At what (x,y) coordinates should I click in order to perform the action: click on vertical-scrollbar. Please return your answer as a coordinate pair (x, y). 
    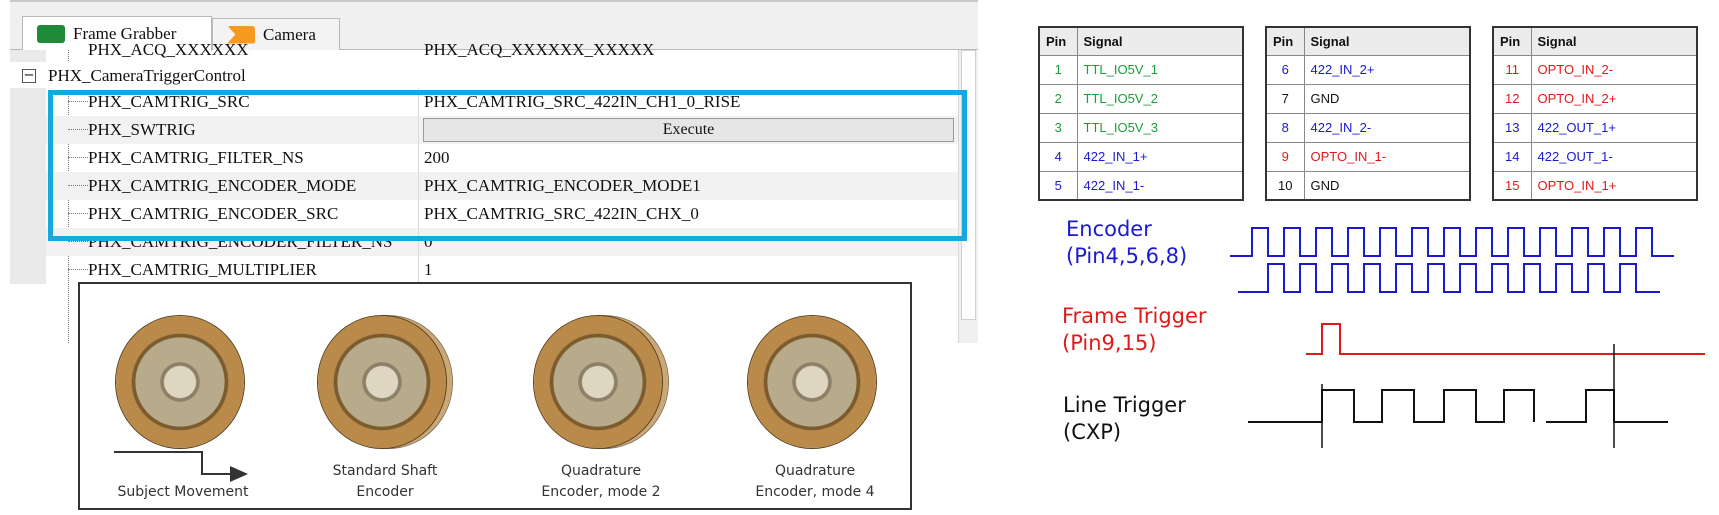
    Looking at the image, I should click on (968, 196).